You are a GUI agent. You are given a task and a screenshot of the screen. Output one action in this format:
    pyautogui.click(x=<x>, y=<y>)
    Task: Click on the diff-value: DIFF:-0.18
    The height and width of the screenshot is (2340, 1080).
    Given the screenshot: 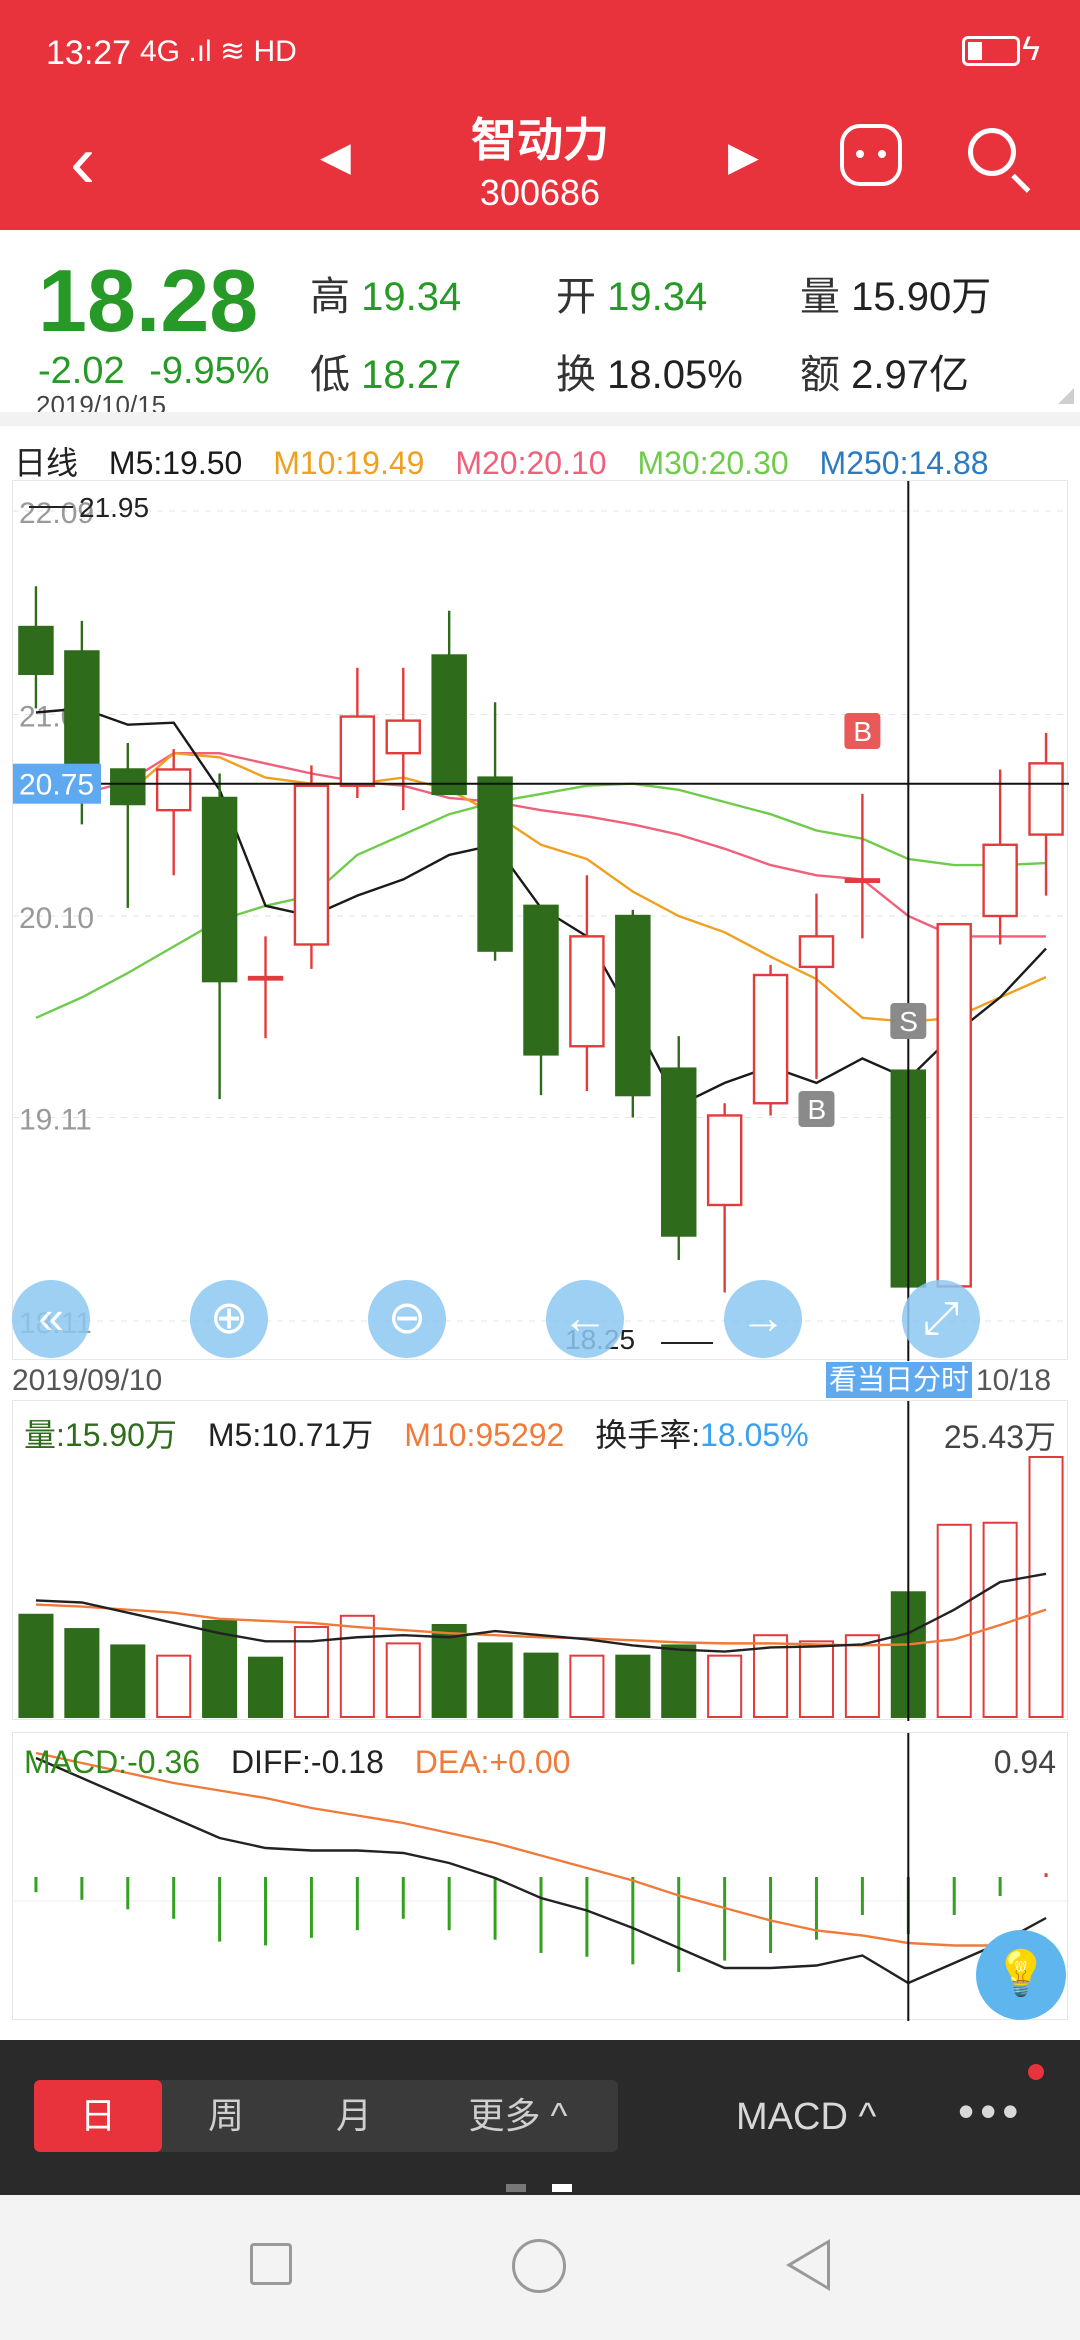 What is the action you would take?
    pyautogui.click(x=307, y=1762)
    